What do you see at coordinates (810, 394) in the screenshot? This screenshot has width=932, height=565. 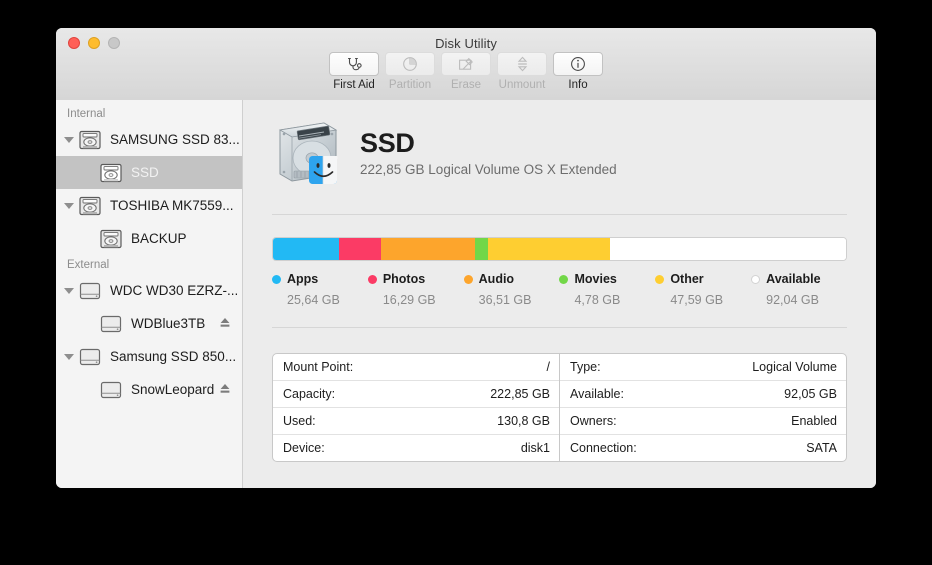 I see `info-value: 92,05 GB` at bounding box center [810, 394].